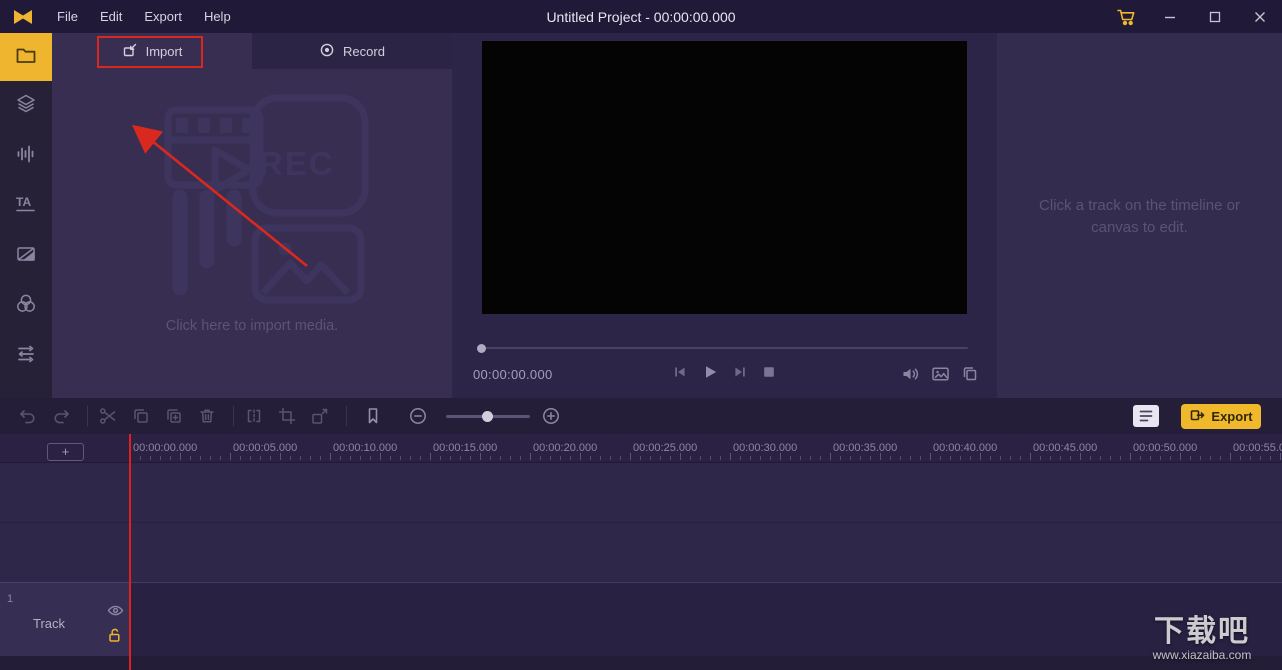  I want to click on close-button, so click(1259, 16).